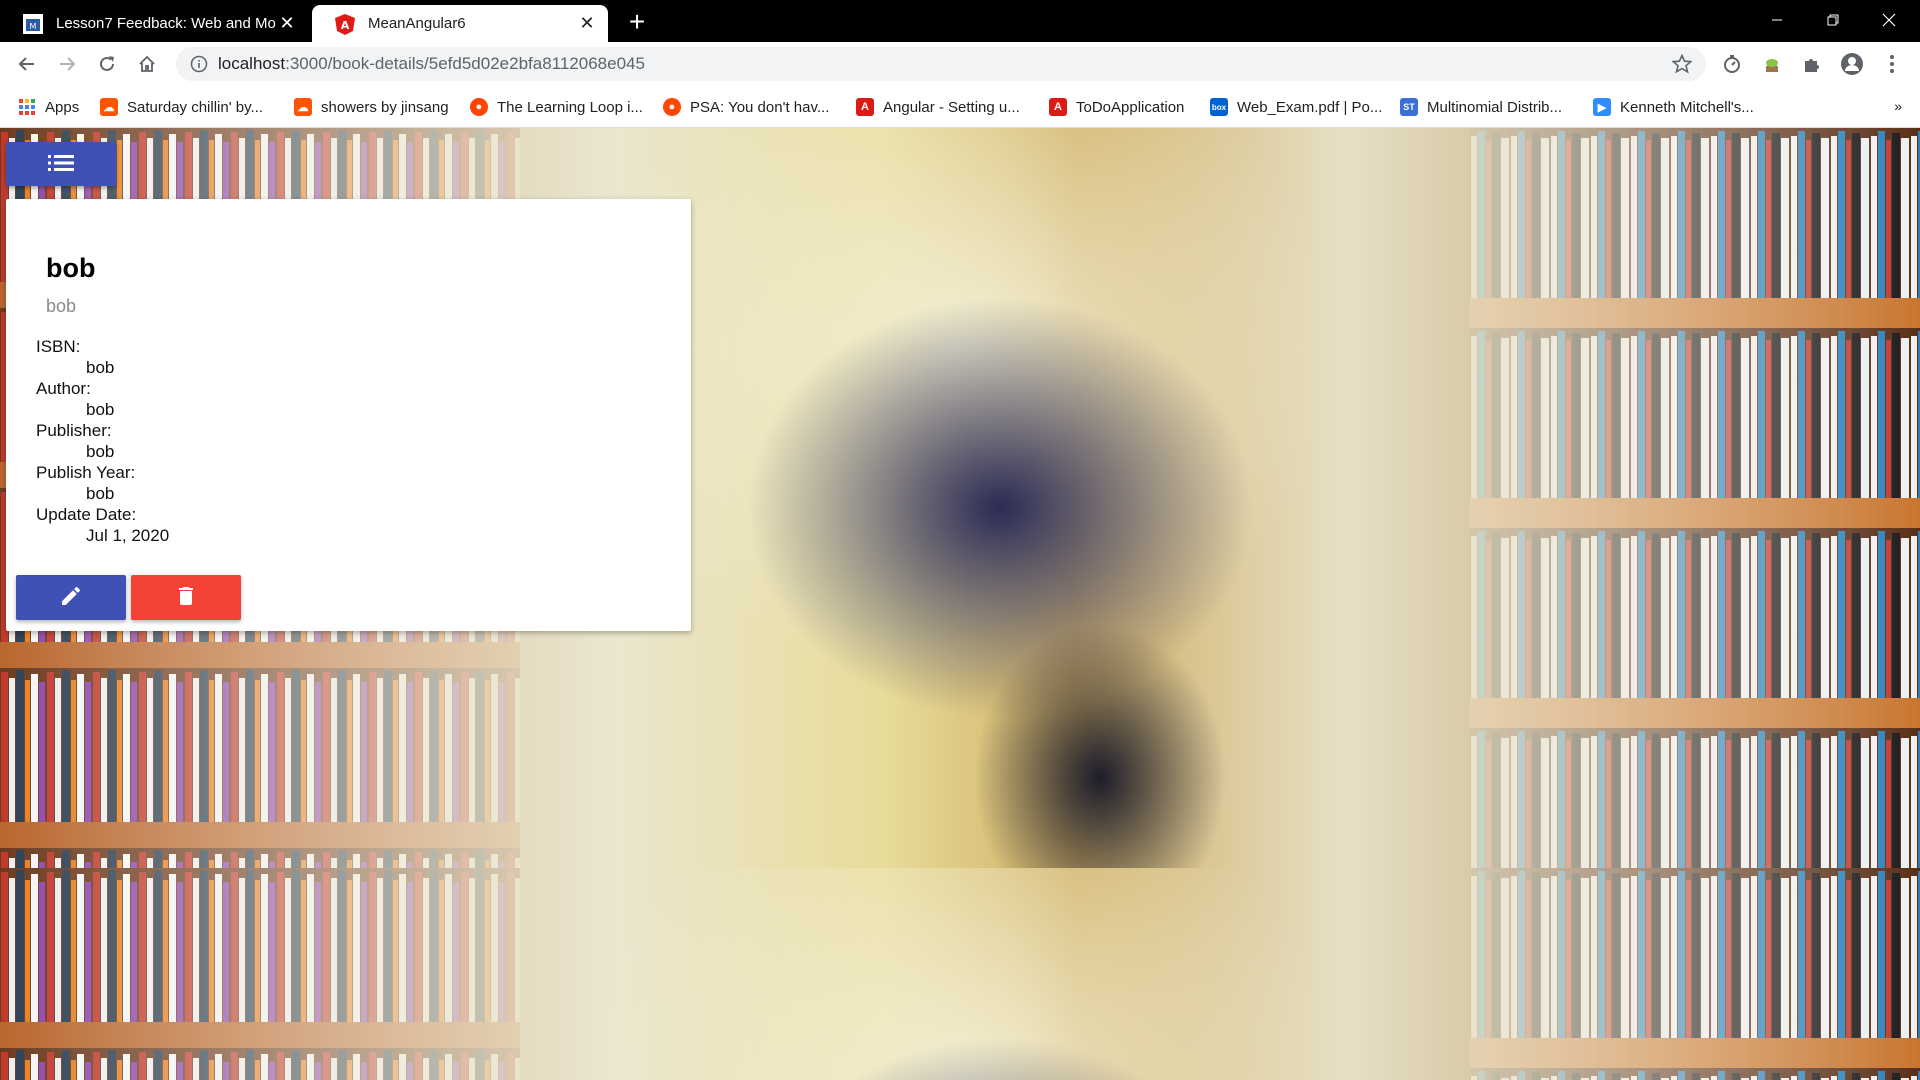  I want to click on svg-text: M, so click(33, 26).